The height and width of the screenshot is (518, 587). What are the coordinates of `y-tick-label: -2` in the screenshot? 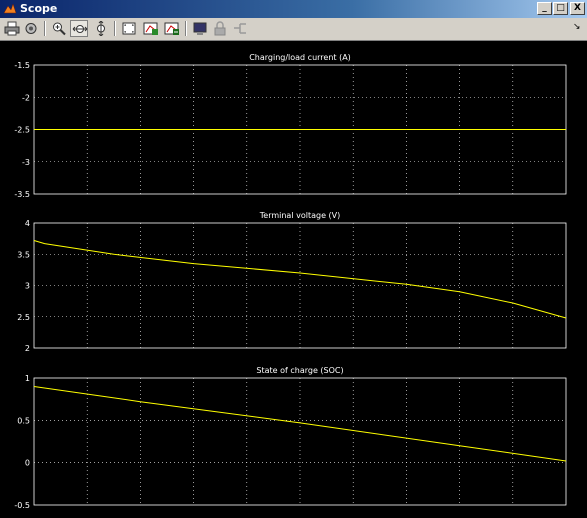 It's located at (26, 97).